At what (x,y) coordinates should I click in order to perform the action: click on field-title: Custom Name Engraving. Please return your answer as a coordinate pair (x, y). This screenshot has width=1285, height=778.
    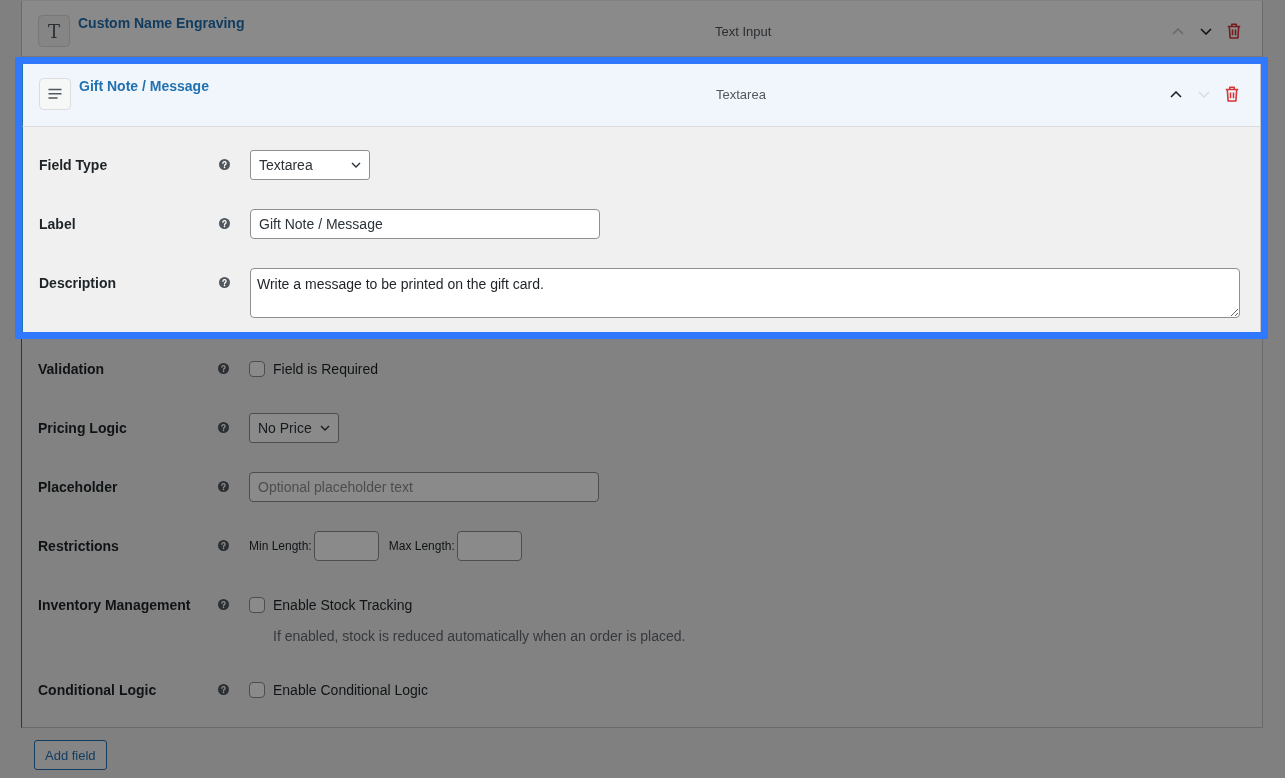
    Looking at the image, I should click on (161, 23).